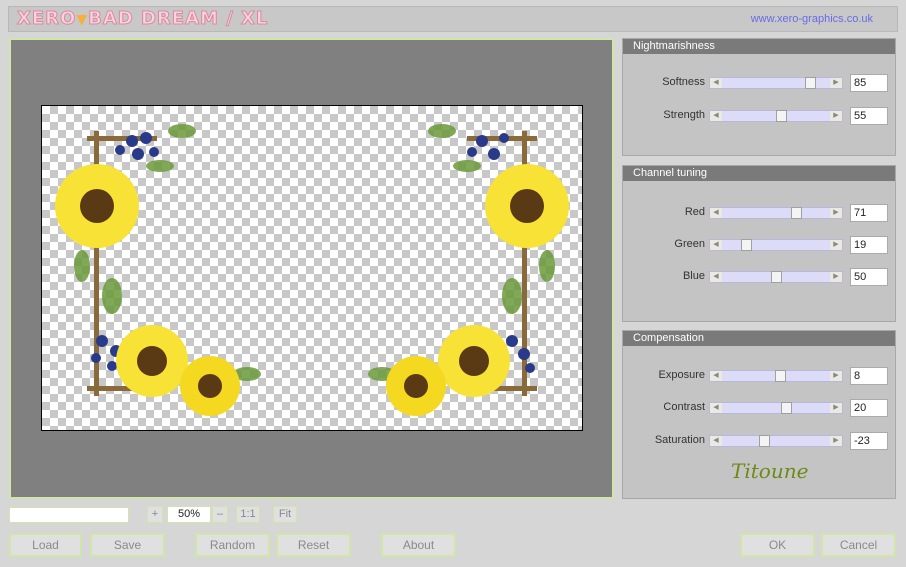  What do you see at coordinates (777, 545) in the screenshot?
I see `ok-button: OK` at bounding box center [777, 545].